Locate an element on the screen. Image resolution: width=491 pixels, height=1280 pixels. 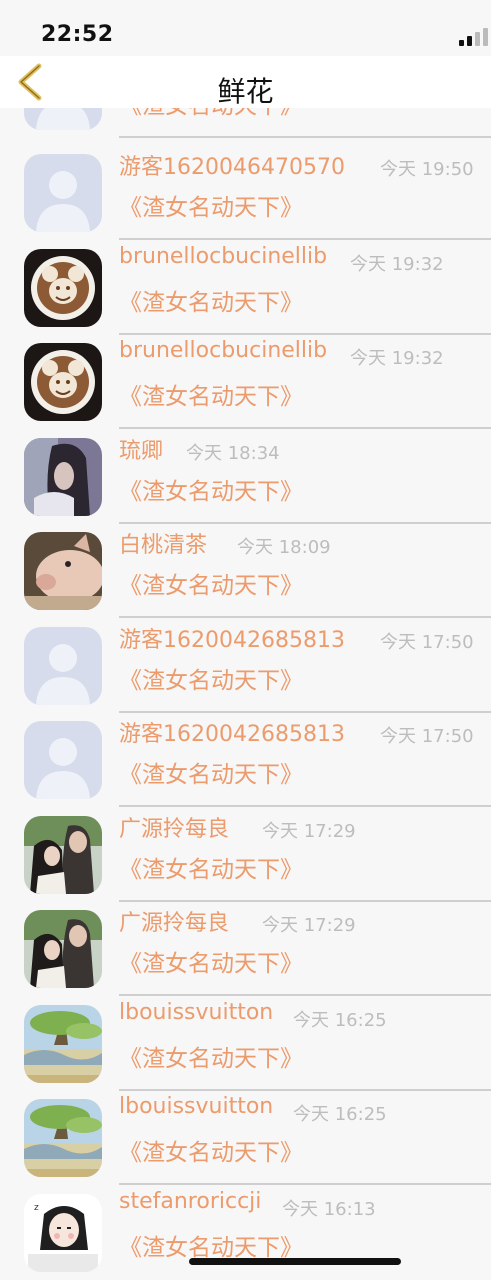
girl-photo-avatar is located at coordinates (63, 477).